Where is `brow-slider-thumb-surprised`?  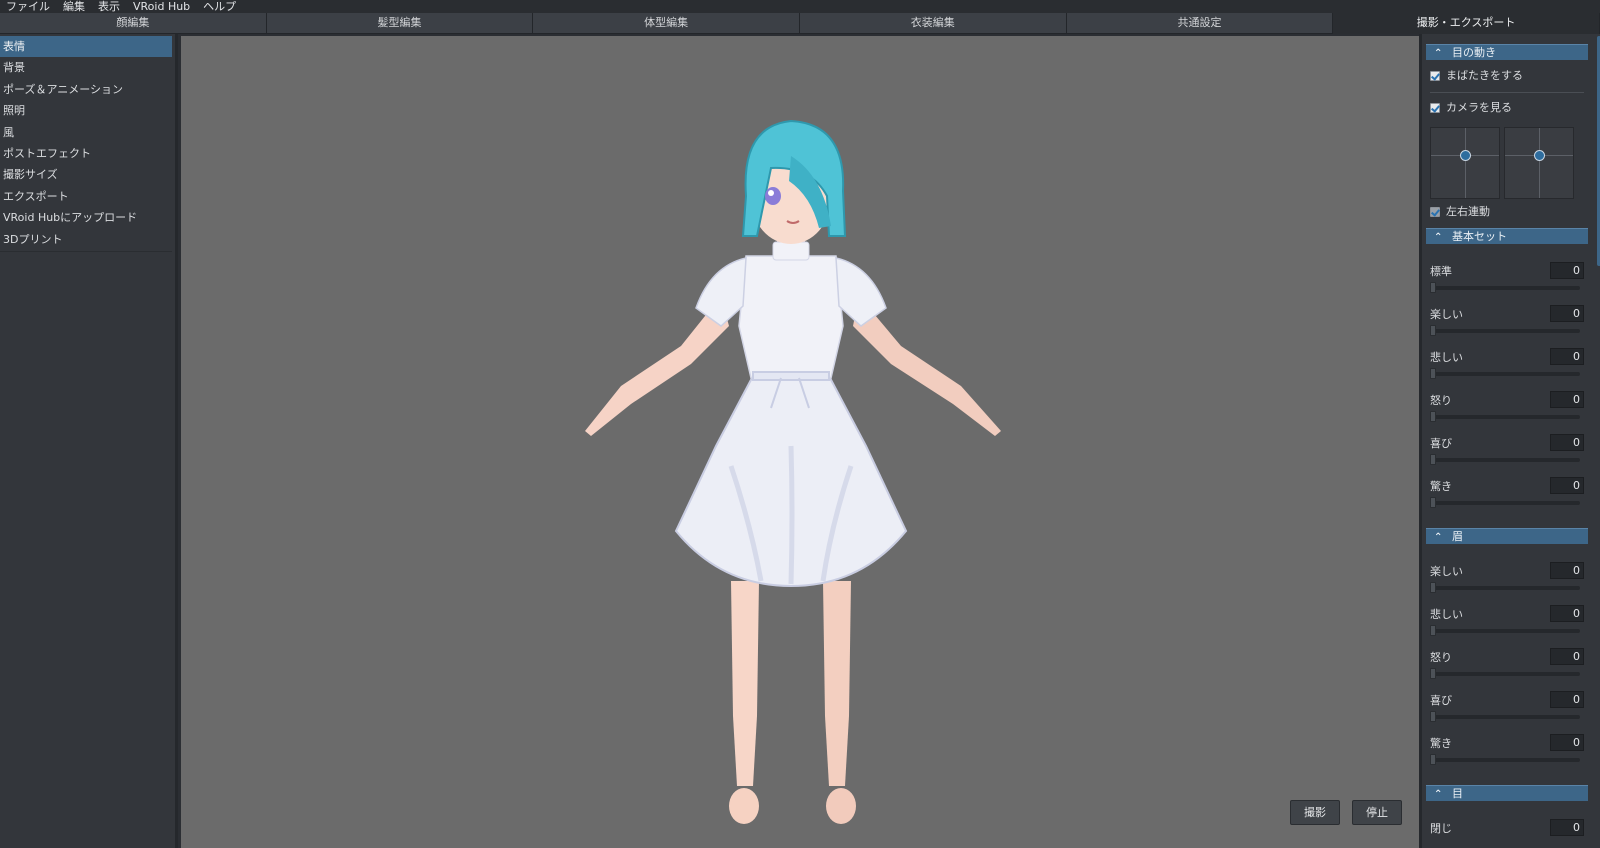
brow-slider-thumb-surprised is located at coordinates (1433, 759).